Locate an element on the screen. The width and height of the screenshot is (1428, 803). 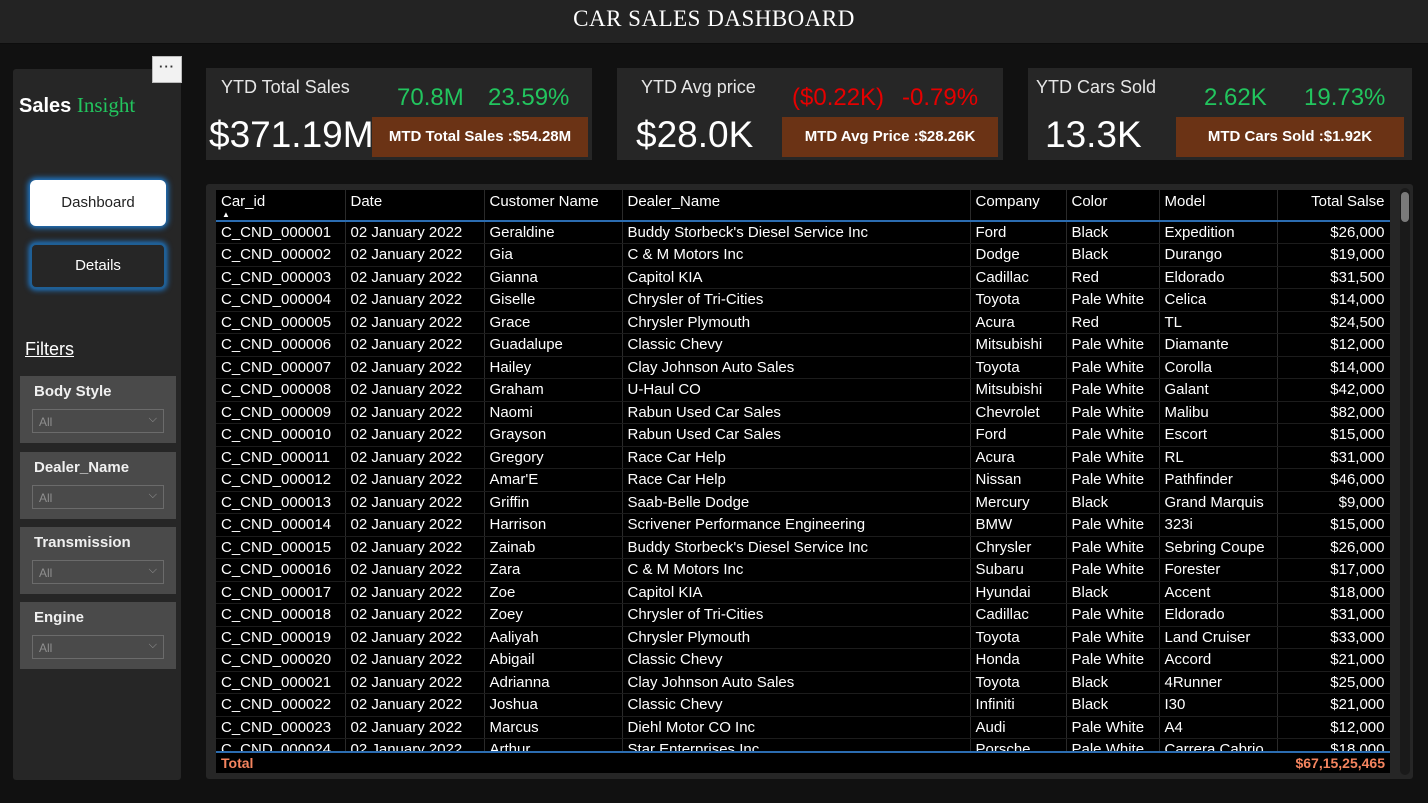
table-cell: $19,000 is located at coordinates (1333, 255).